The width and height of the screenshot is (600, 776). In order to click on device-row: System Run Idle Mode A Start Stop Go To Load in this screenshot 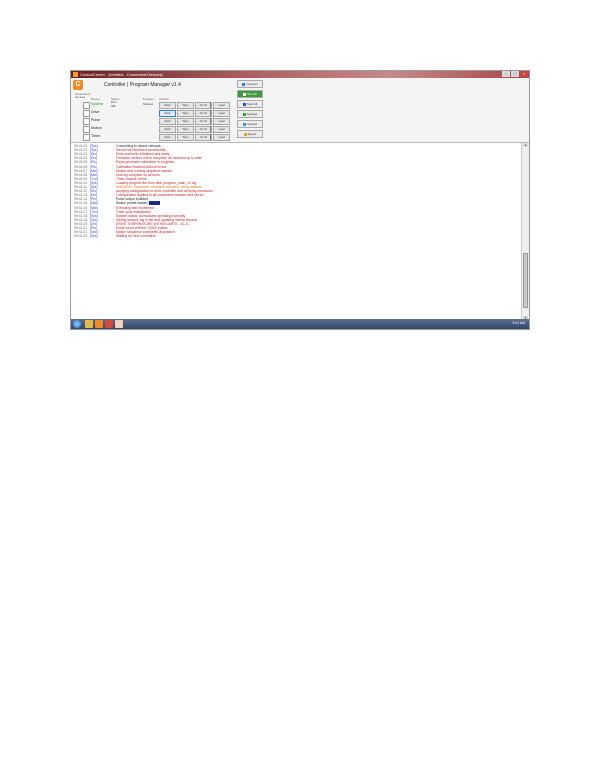, I will do `click(300, 104)`.